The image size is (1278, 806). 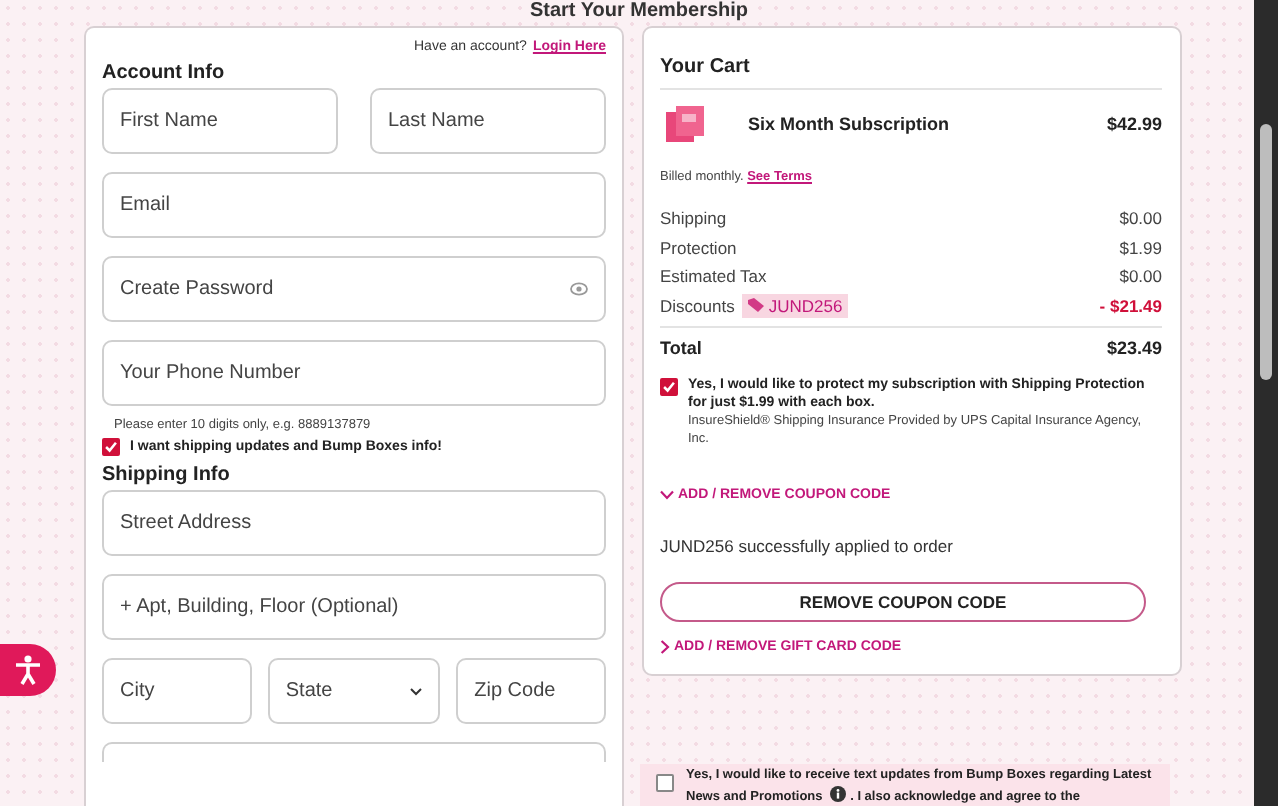 I want to click on item-price: $42.99, so click(x=1134, y=124).